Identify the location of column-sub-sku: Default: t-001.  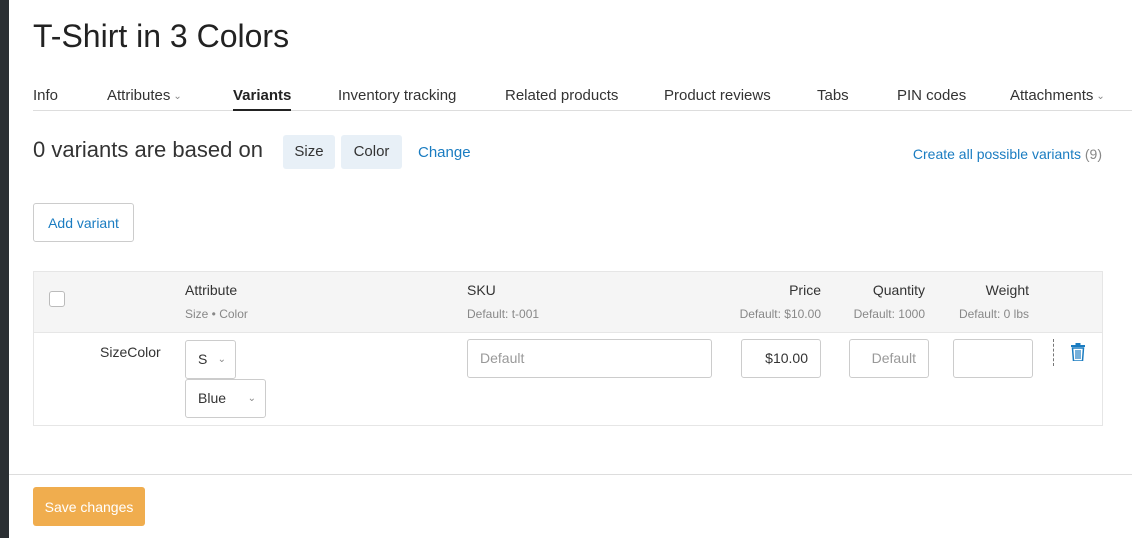
(503, 314).